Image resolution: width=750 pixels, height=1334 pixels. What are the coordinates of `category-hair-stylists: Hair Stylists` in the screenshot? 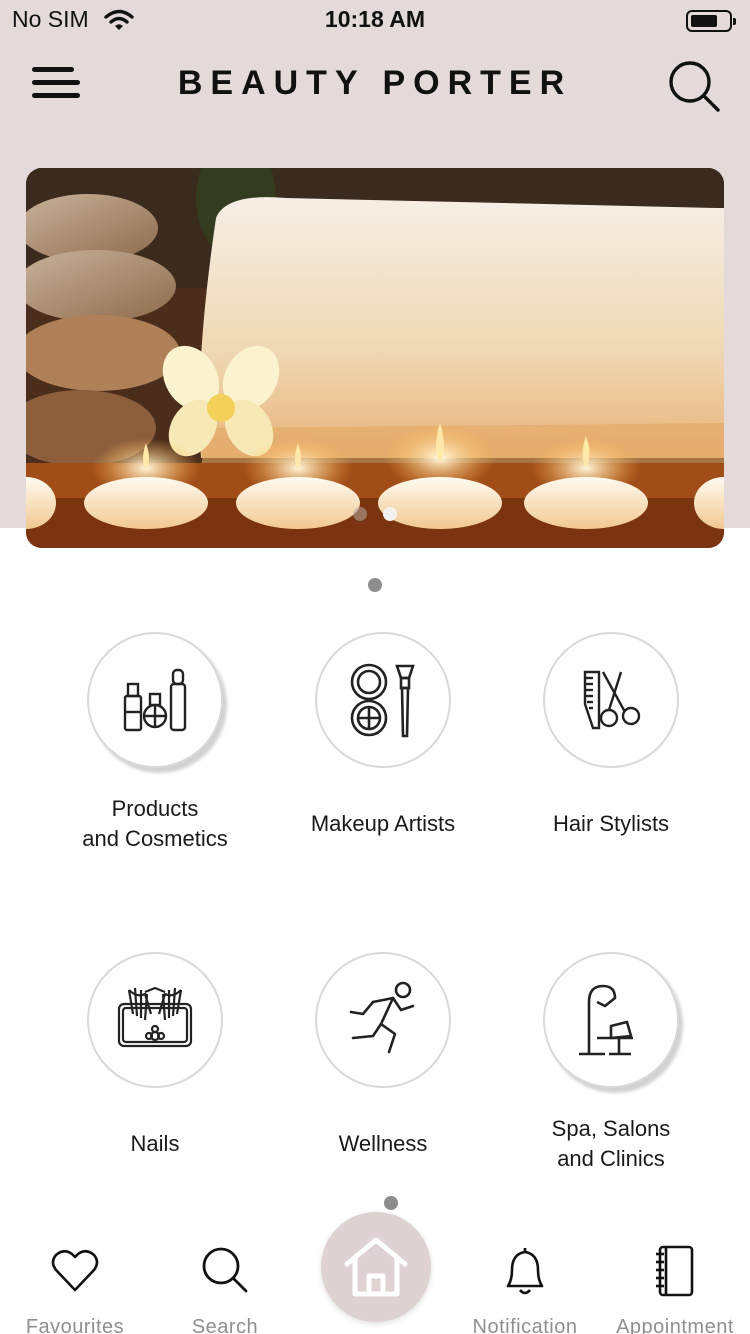 It's located at (611, 735).